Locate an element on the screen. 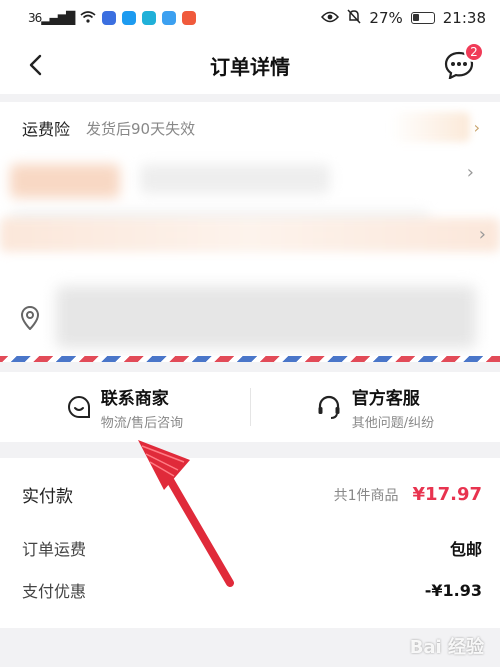 The width and height of the screenshot is (500, 667). wifi-icon is located at coordinates (88, 18).